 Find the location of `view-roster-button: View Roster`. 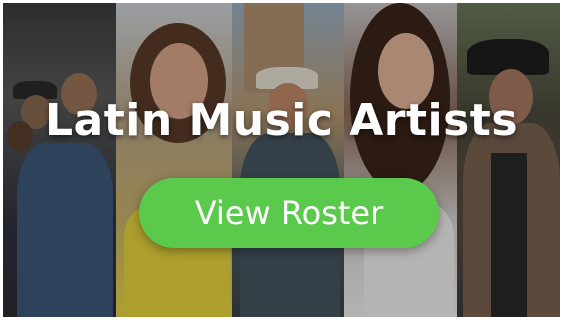

view-roster-button: View Roster is located at coordinates (289, 213).